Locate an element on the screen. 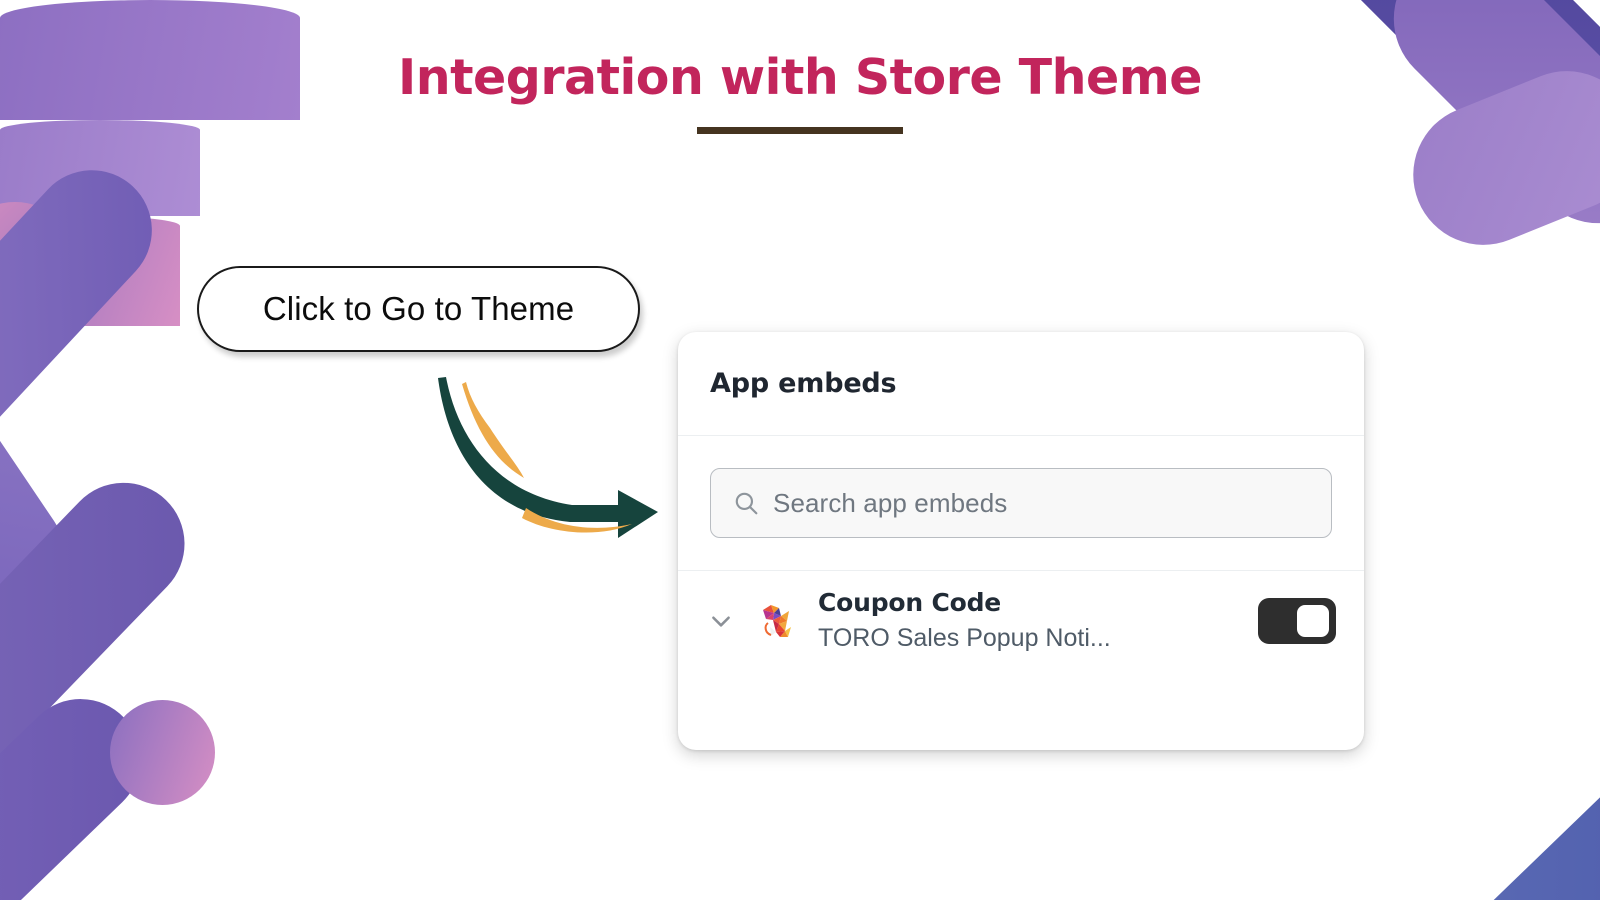 The height and width of the screenshot is (900, 1600). decor-circle-left-bottom is located at coordinates (162, 752).